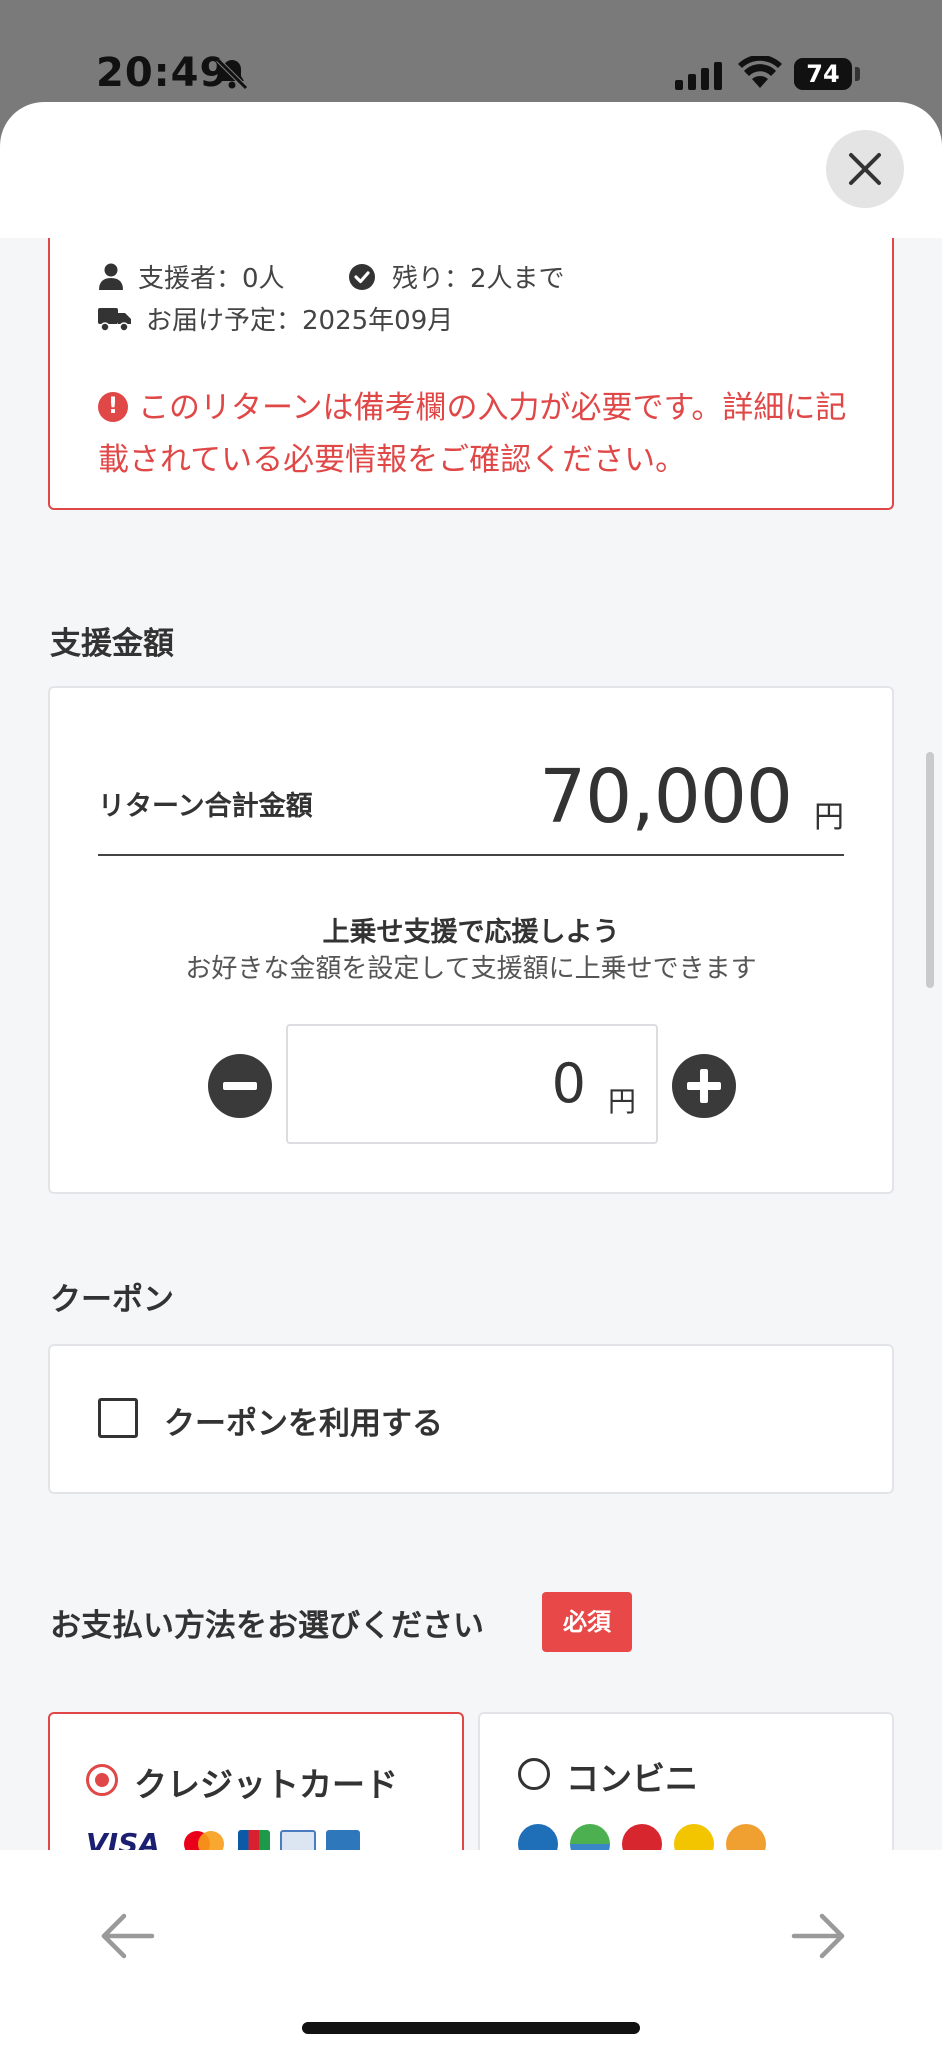 This screenshot has height=2048, width=942. I want to click on extra-support-title: 上乗せ支援で応援しよう, so click(471, 932).